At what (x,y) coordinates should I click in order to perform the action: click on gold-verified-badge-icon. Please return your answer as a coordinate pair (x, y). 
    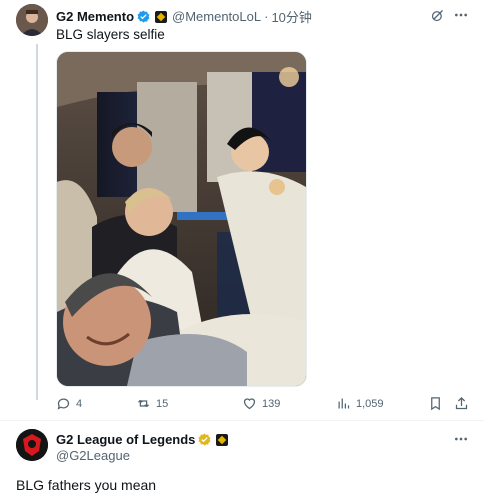
    Looking at the image, I should click on (204, 439).